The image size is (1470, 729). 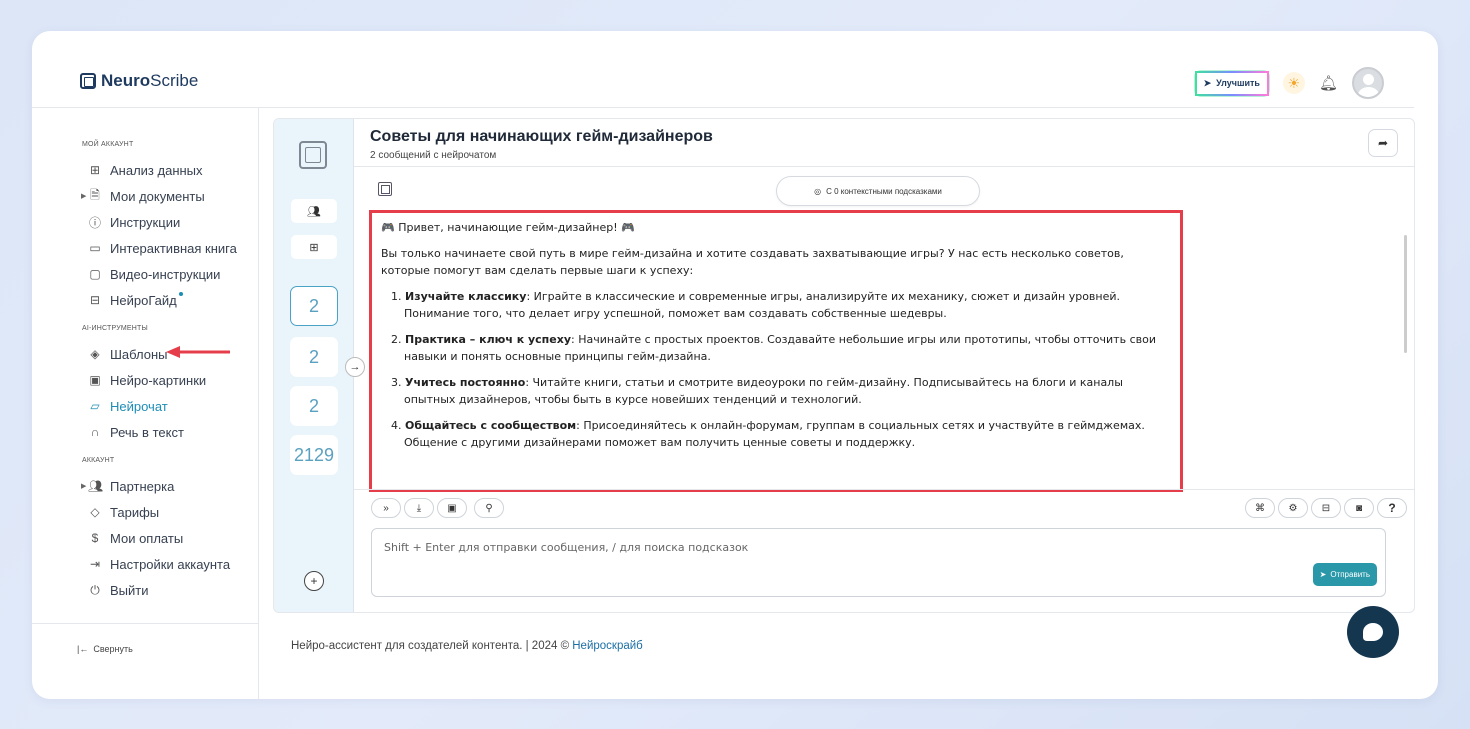 I want to click on support-chat-button, so click(x=1373, y=632).